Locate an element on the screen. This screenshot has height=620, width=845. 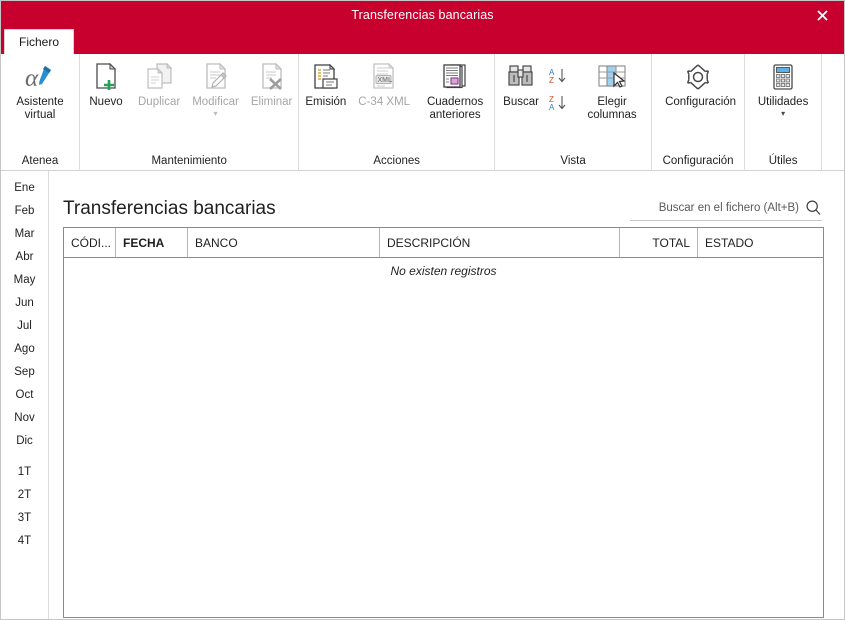
sidebar-item-jul: Jul is located at coordinates (24, 325).